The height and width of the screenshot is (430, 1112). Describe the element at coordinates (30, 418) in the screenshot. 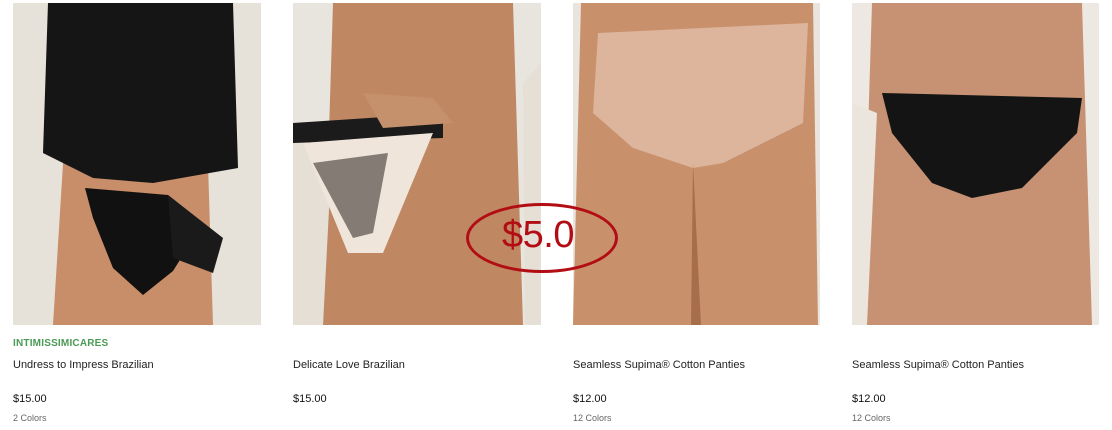

I see `product-color-count: 2 Colors` at that location.